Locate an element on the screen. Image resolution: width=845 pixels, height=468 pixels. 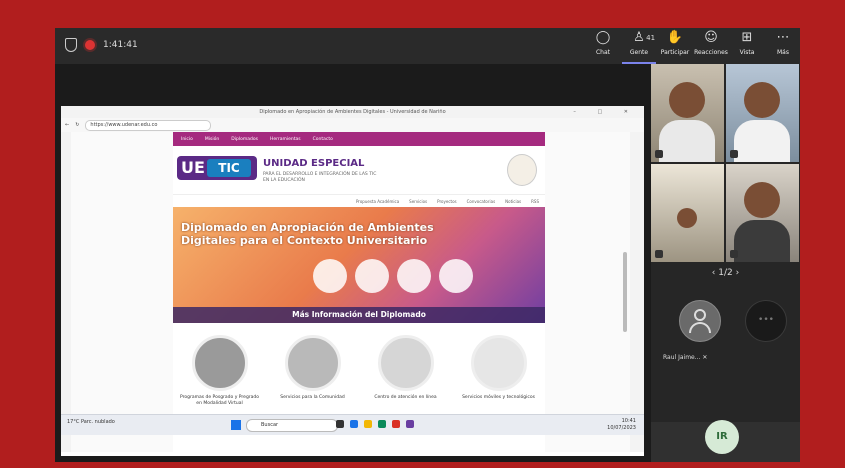
browser-sidebar is located at coordinates (66, 292).